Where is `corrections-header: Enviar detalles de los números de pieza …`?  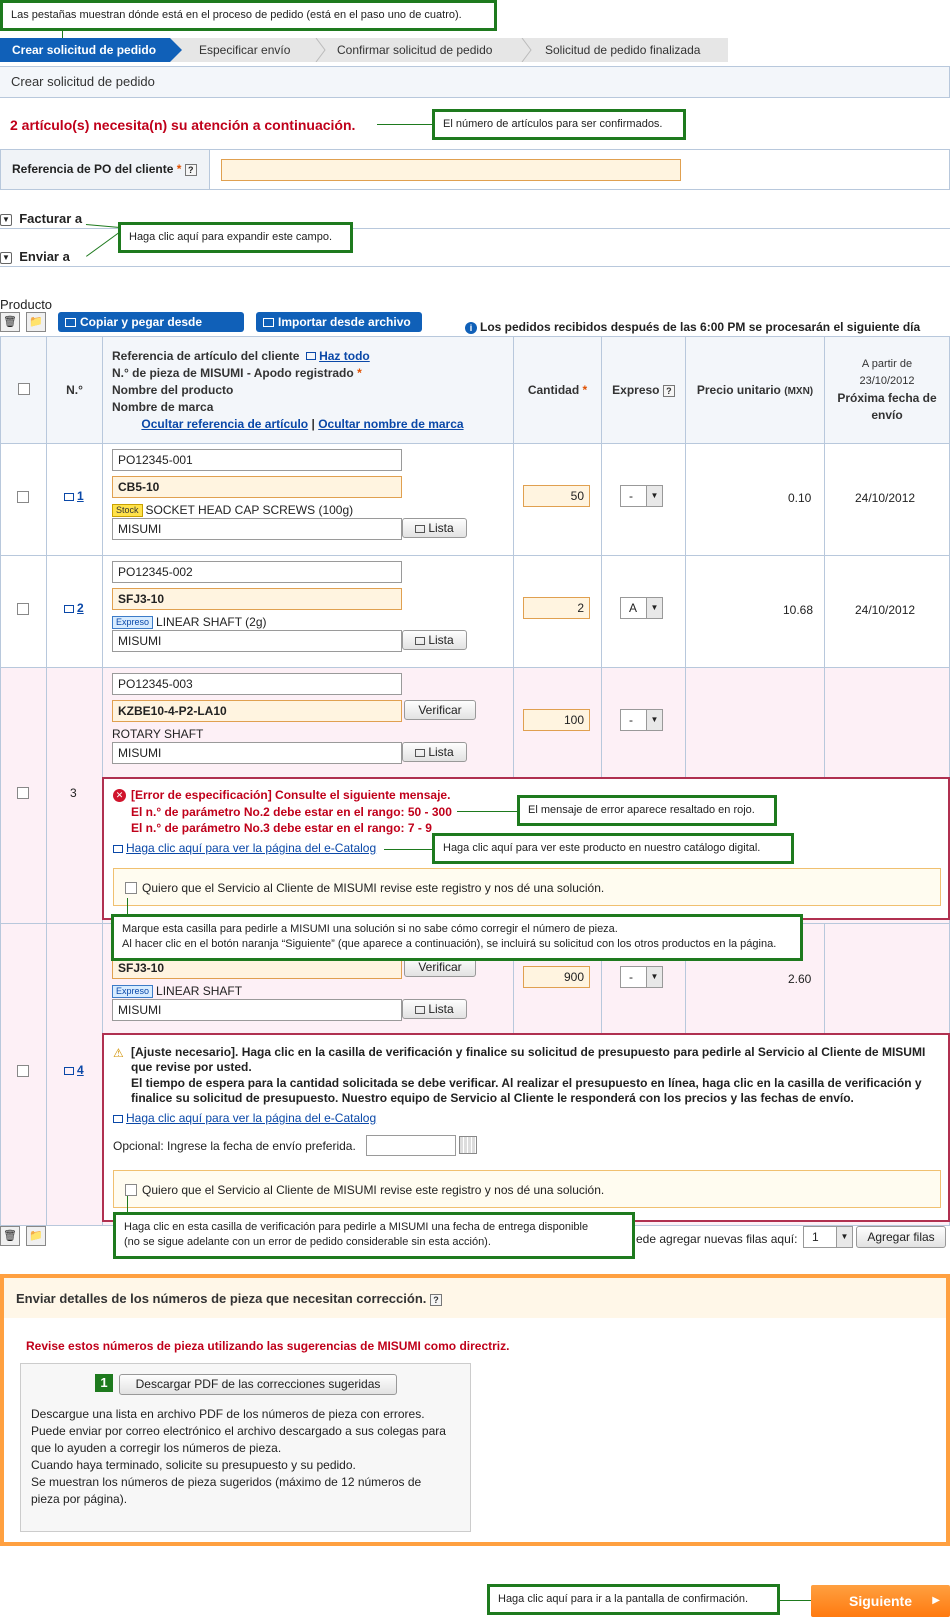 corrections-header: Enviar detalles de los números de pieza … is located at coordinates (475, 1298).